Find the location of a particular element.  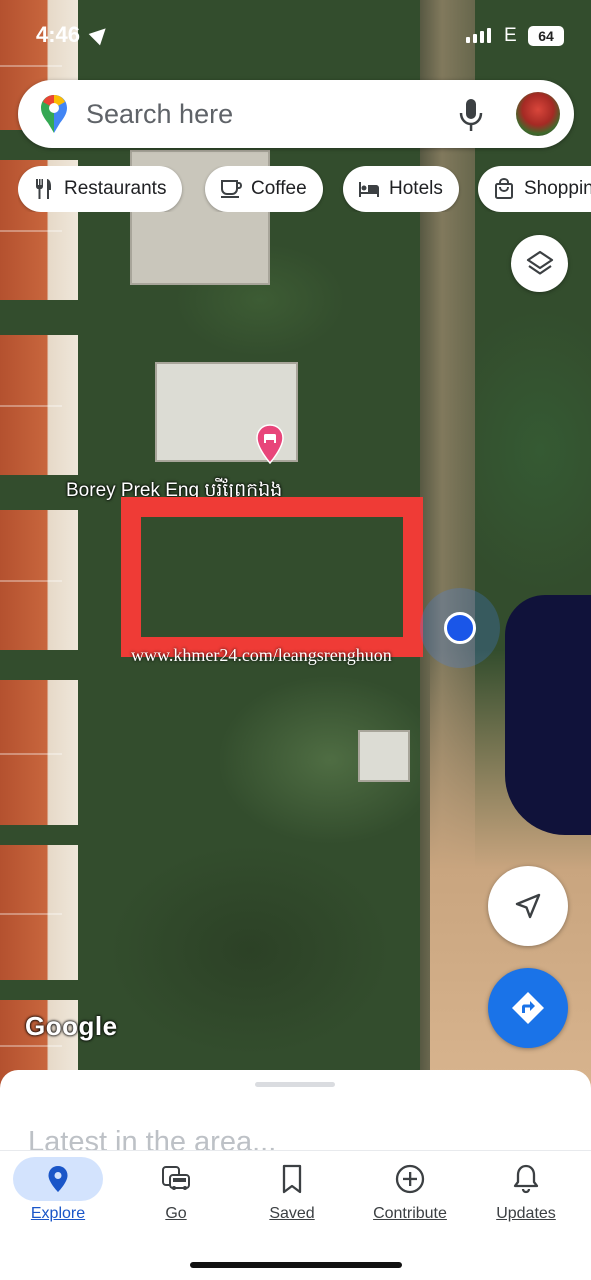

chip-restaurants: Restaurants is located at coordinates (100, 189).